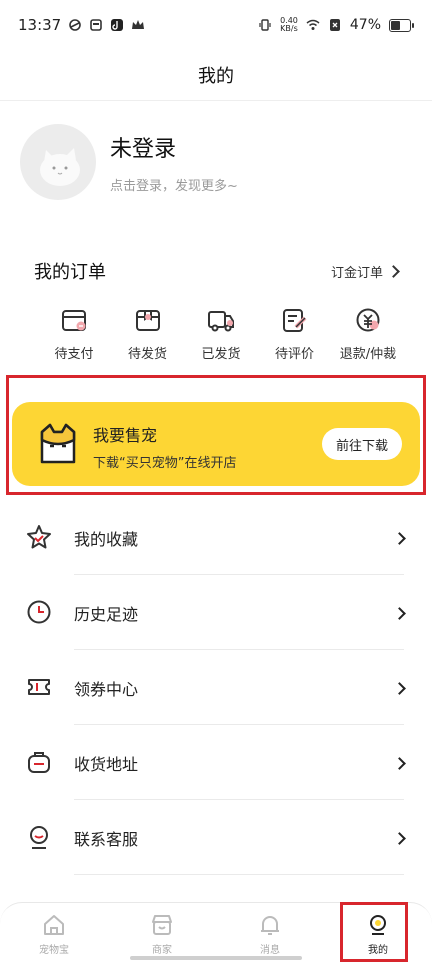  I want to click on address-icon, so click(39, 762).